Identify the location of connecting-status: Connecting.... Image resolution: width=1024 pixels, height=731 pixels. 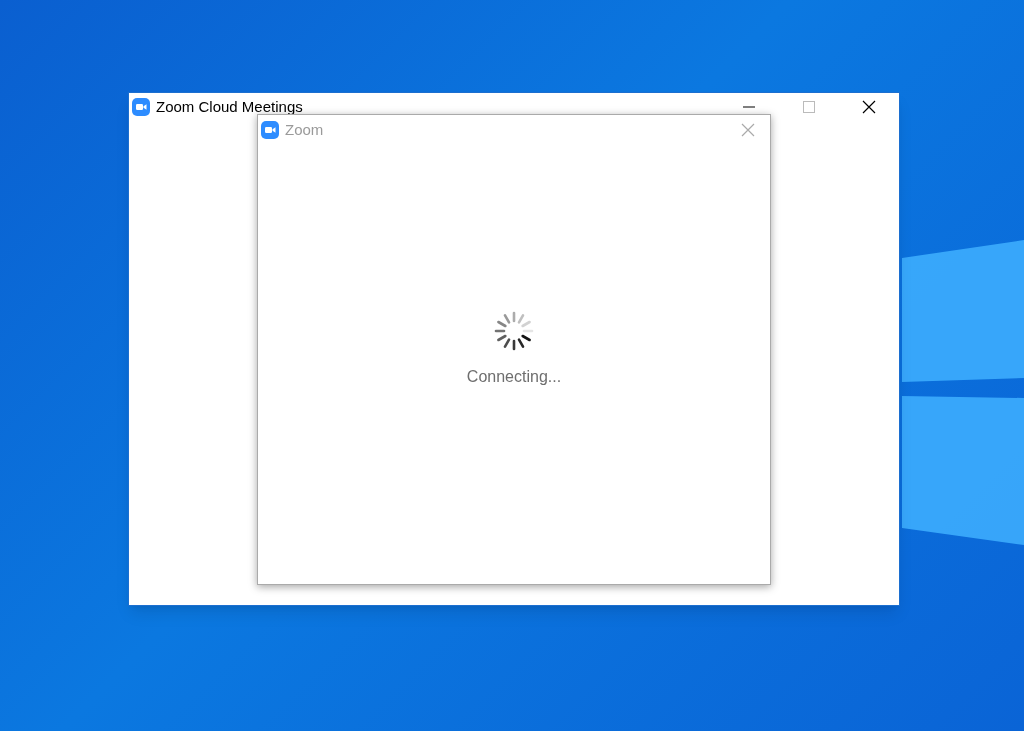
(514, 377).